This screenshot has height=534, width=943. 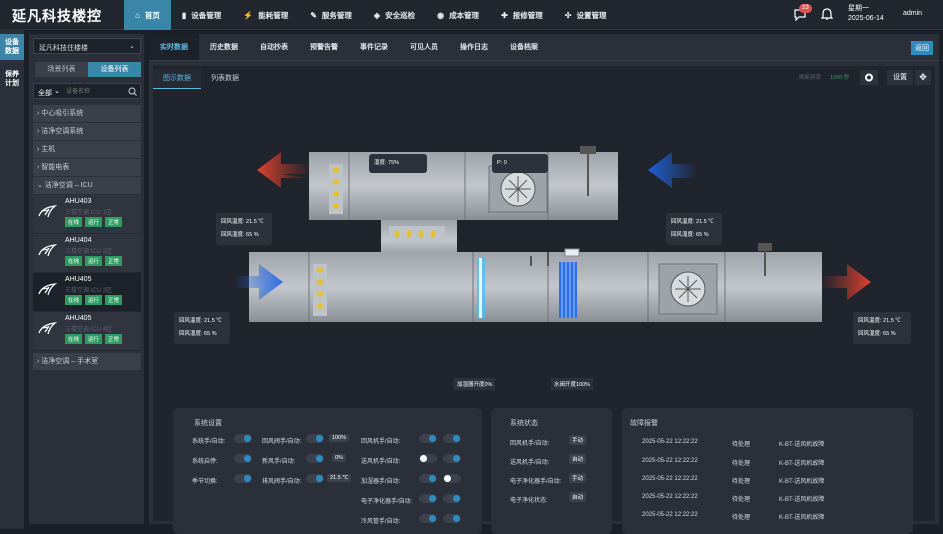 What do you see at coordinates (87, 214) in the screenshot?
I see `device-item: AHU403 三楼空调 ICU 1区 在线 运行 正常` at bounding box center [87, 214].